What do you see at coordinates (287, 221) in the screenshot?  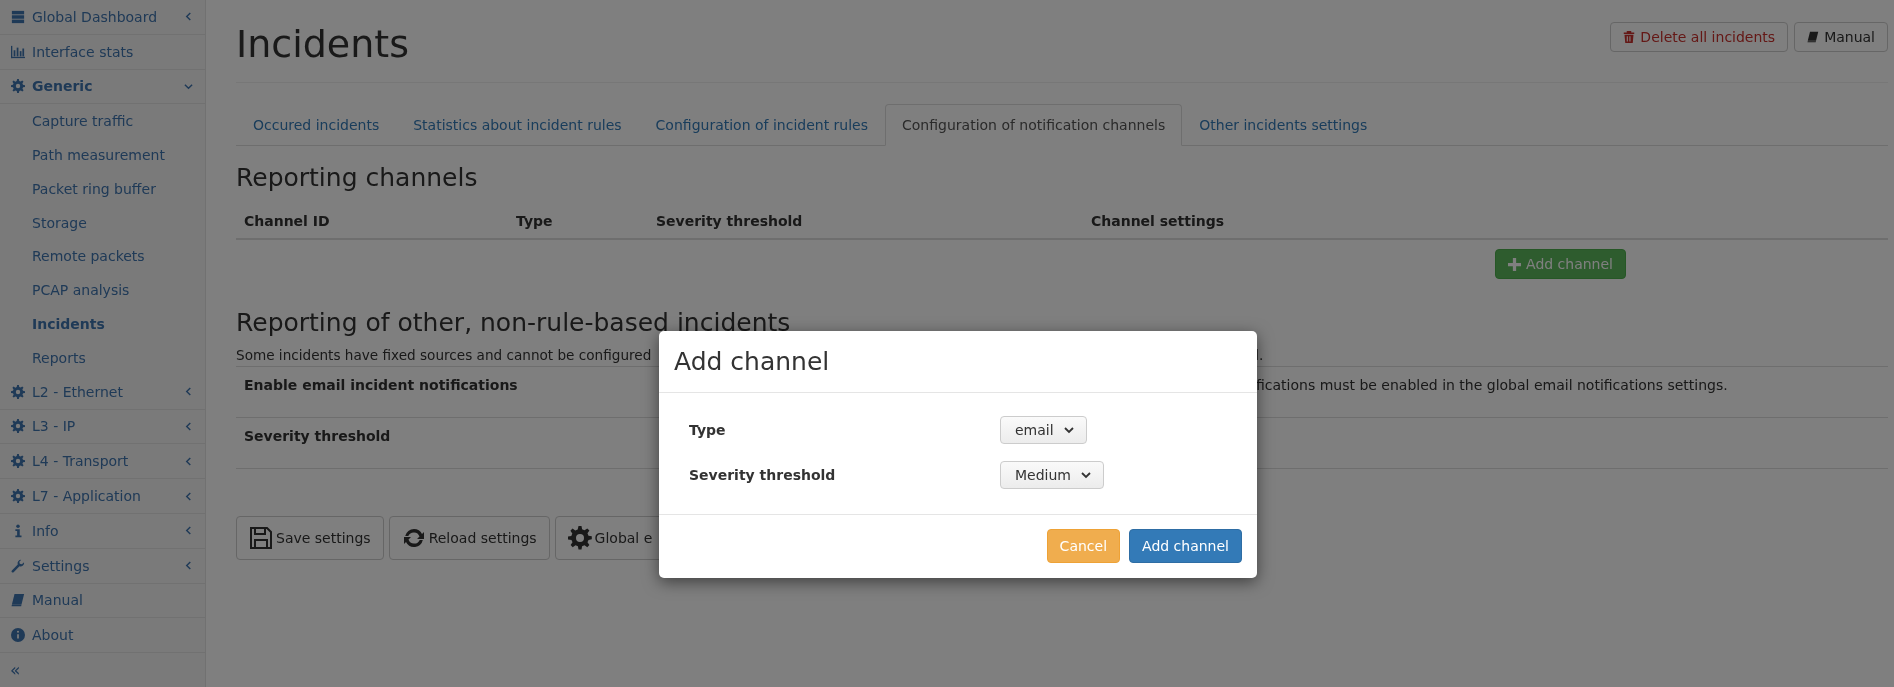 I see `column-header: Channel ID` at bounding box center [287, 221].